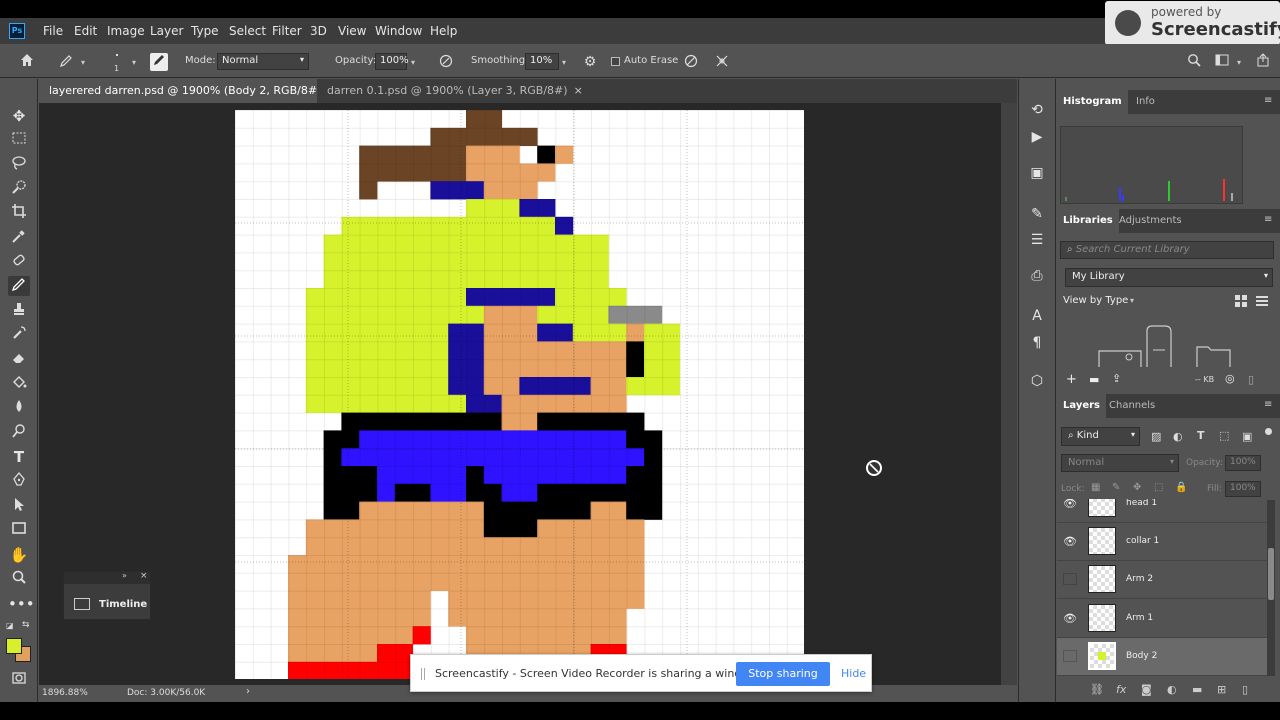 The width and height of the screenshot is (1280, 720). Describe the element at coordinates (423, 674) in the screenshot. I see `drag-handle-icon` at that location.